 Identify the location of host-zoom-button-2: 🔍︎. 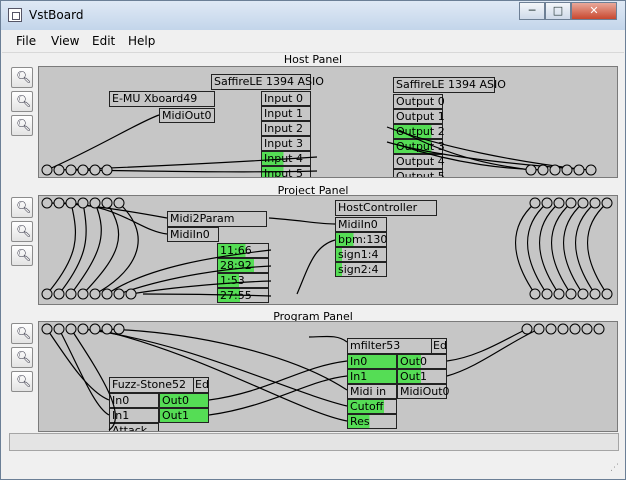
(22, 101).